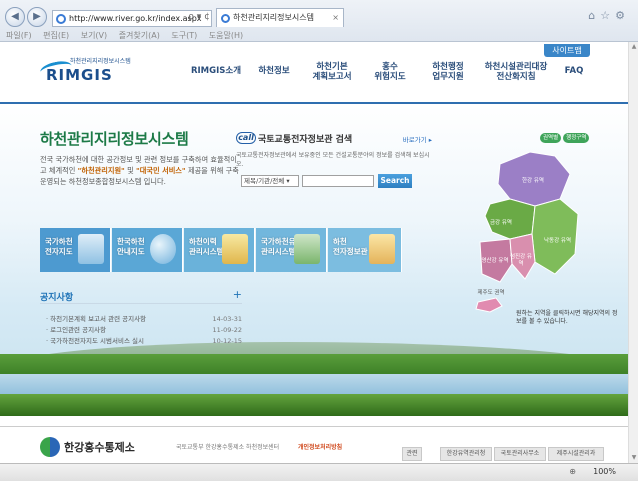  What do you see at coordinates (144, 330) in the screenshot?
I see `notice-row: · 로그인관련 공지사항 11-09-22` at bounding box center [144, 330].